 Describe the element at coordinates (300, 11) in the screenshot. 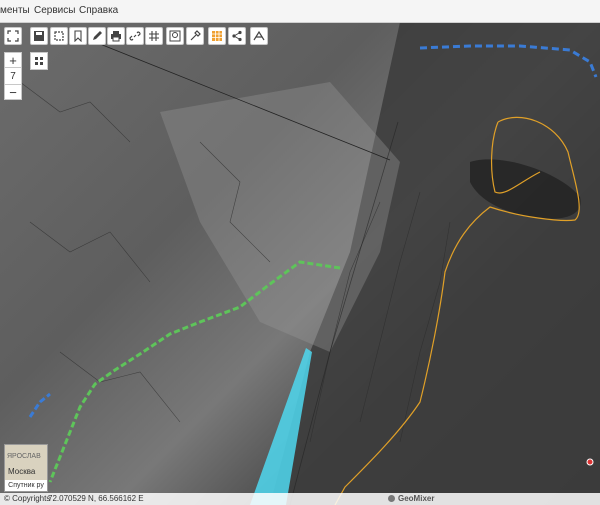

I see `menu-bar: менты Сервисы Справка` at that location.